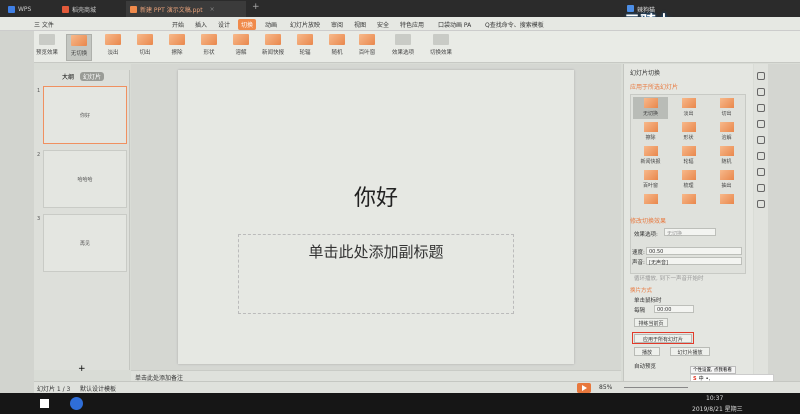 This screenshot has width=800, height=414. What do you see at coordinates (85, 115) in the screenshot?
I see `slide-thumbnail: 你好` at bounding box center [85, 115].